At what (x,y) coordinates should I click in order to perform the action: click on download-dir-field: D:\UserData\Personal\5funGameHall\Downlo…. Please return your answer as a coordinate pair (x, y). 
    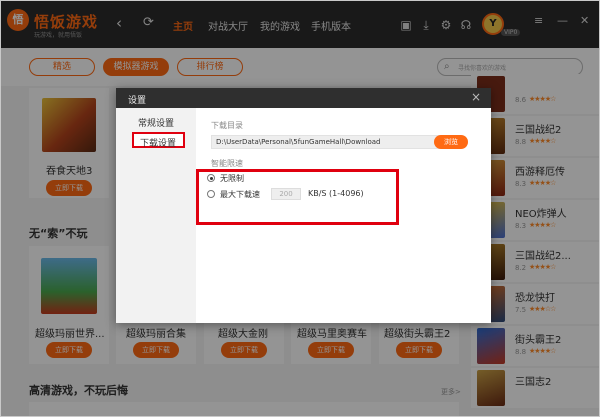
    Looking at the image, I should click on (331, 142).